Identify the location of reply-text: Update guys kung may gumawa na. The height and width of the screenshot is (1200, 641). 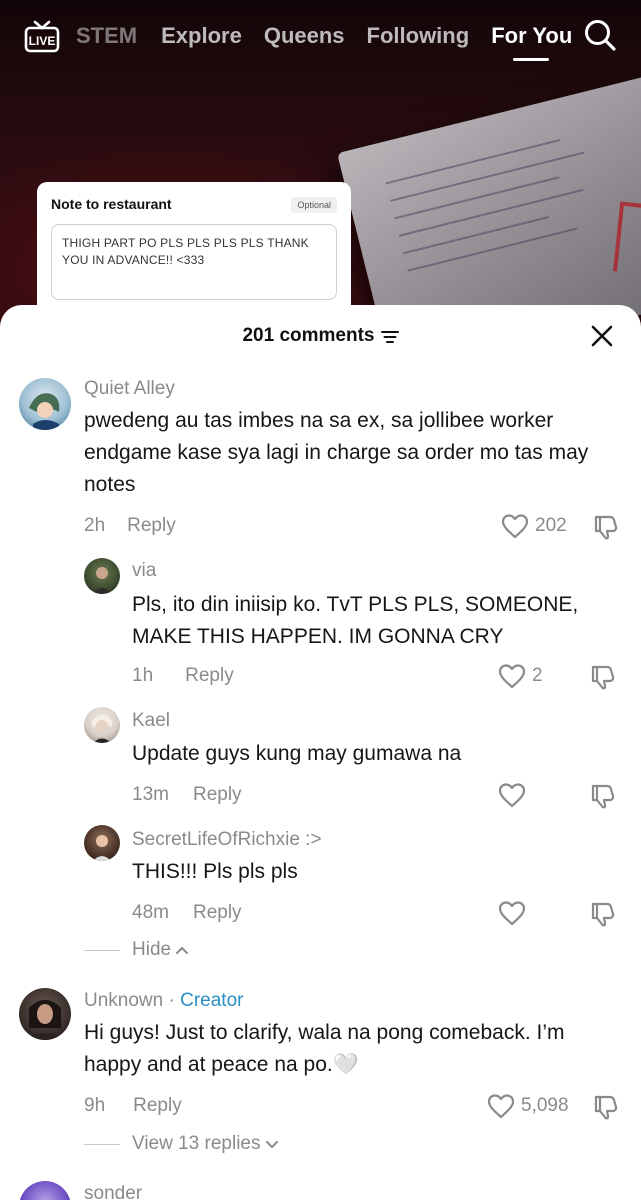
(297, 753).